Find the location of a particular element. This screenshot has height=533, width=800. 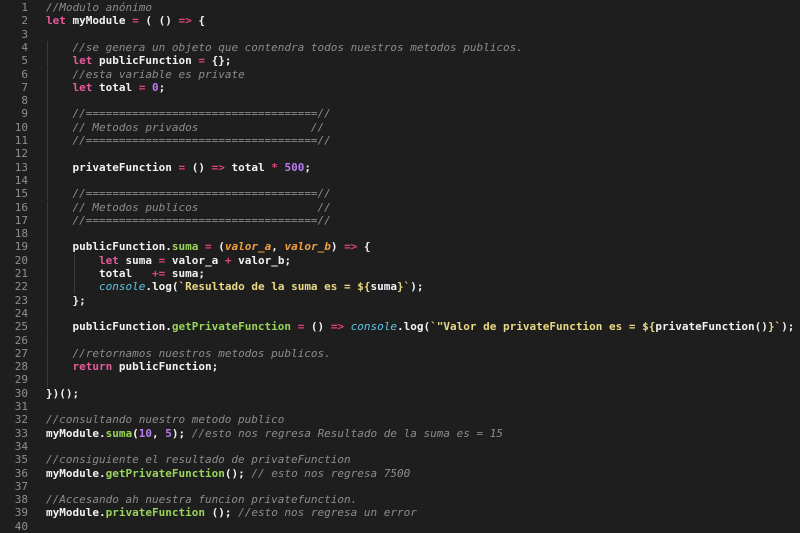

code-line: 5 let publicFunction = {}; is located at coordinates (400, 61).